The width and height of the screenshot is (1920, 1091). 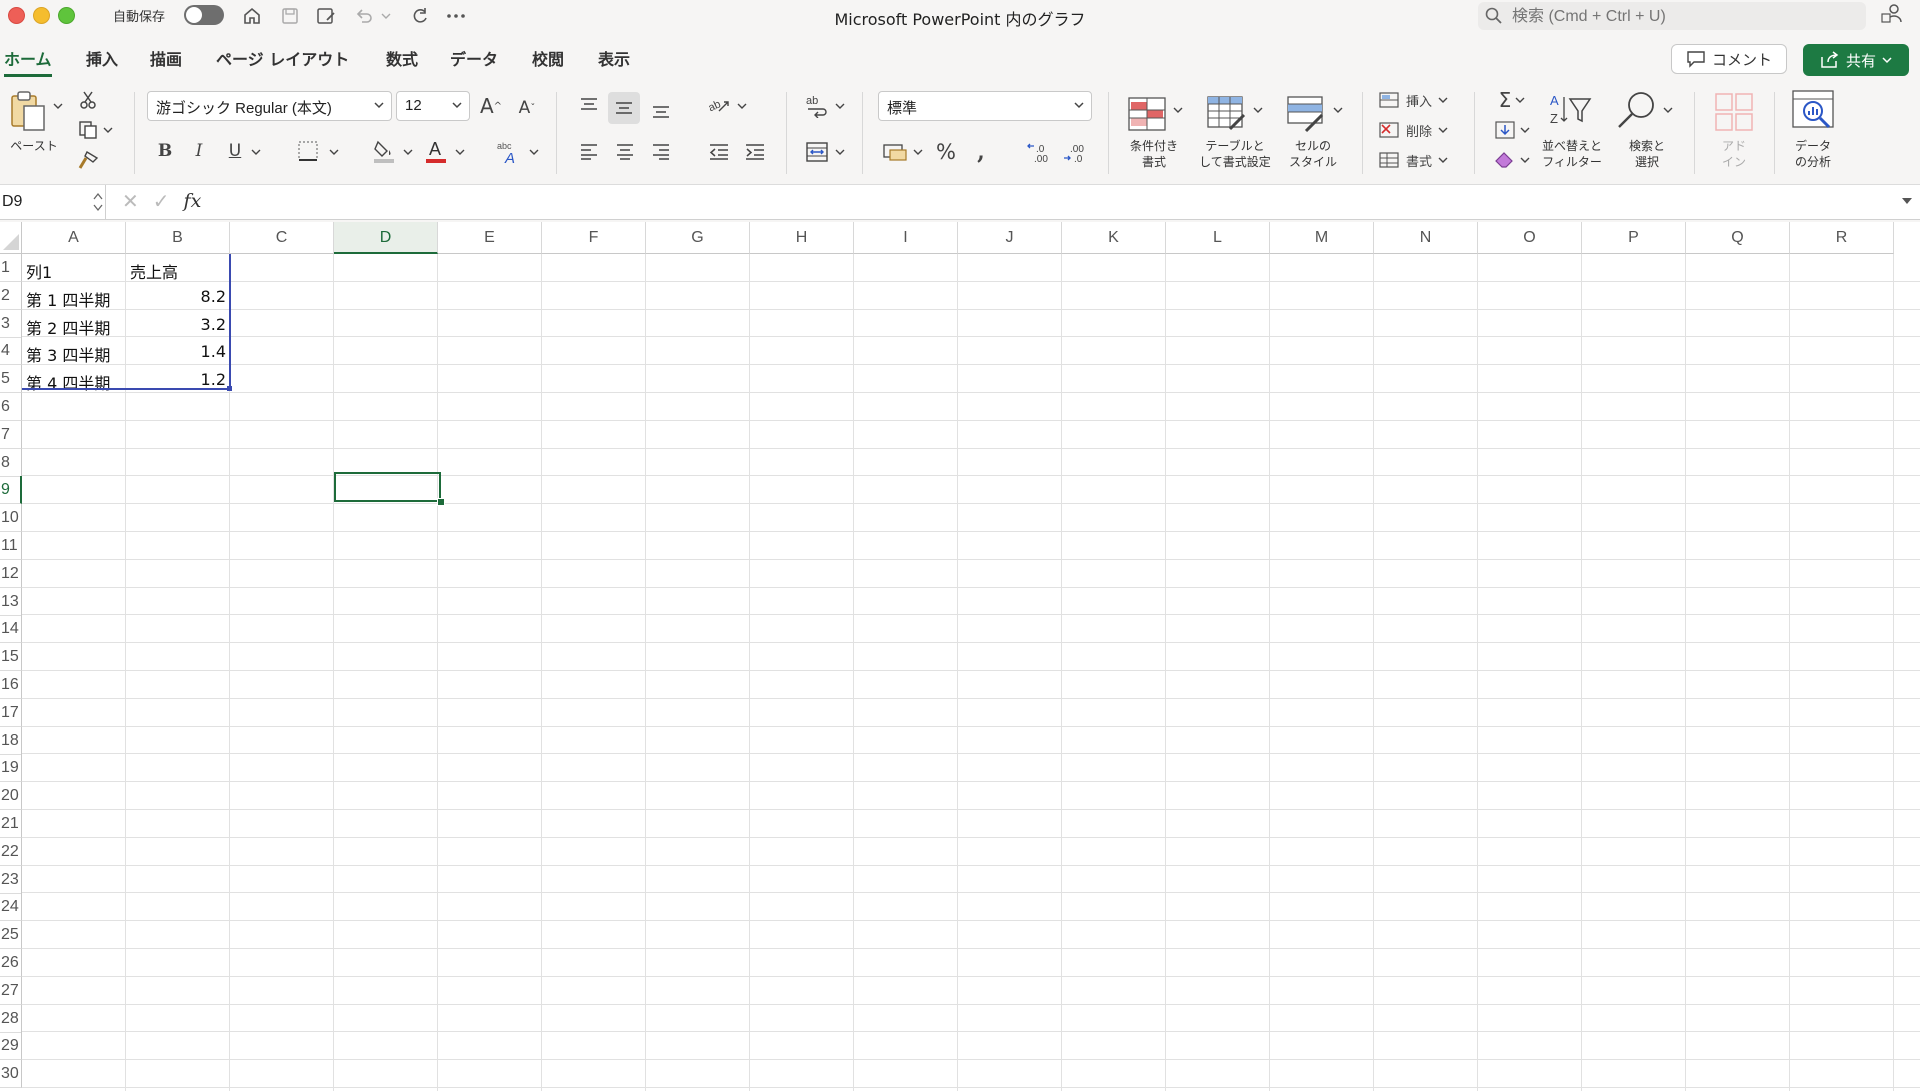 I want to click on column-header-l: L, so click(x=1218, y=238).